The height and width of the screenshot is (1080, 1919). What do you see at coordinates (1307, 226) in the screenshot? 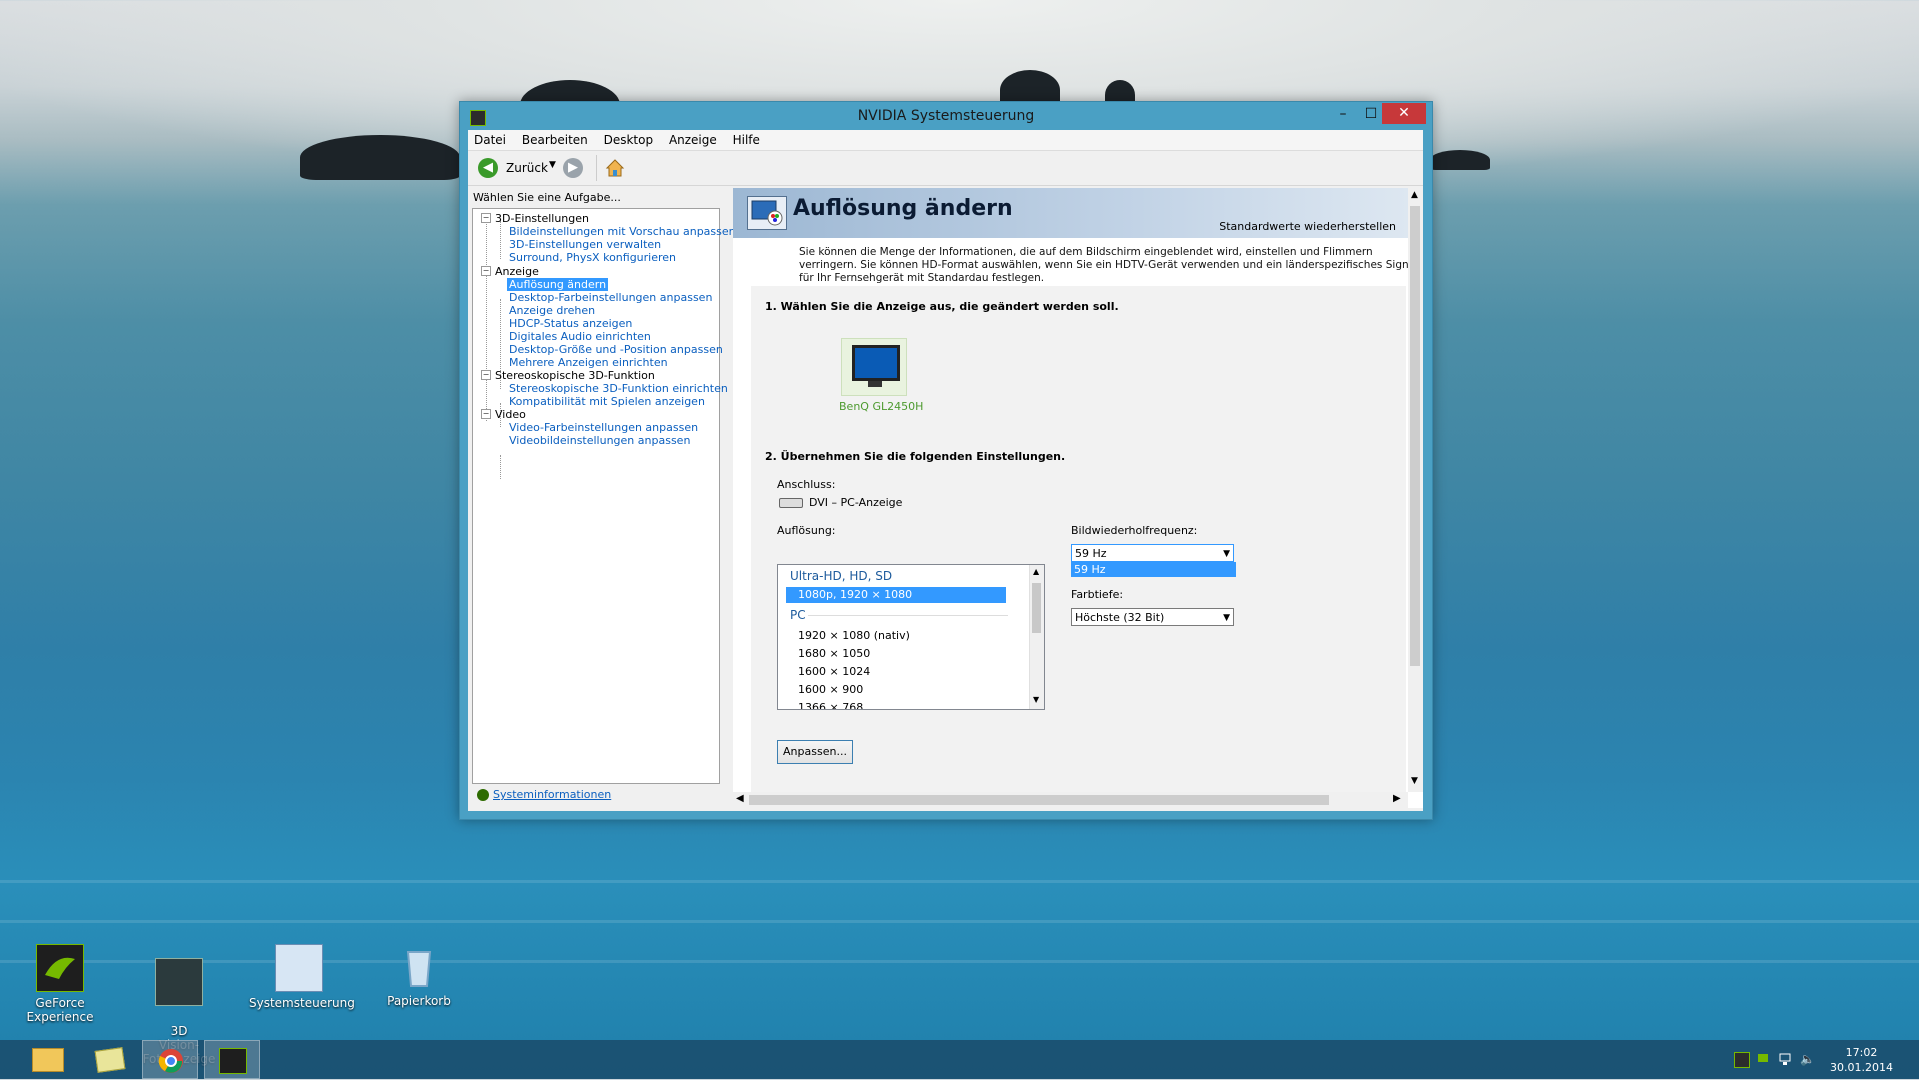
I see `restore-defaults-link: Standardwerte wiederherstellen` at bounding box center [1307, 226].